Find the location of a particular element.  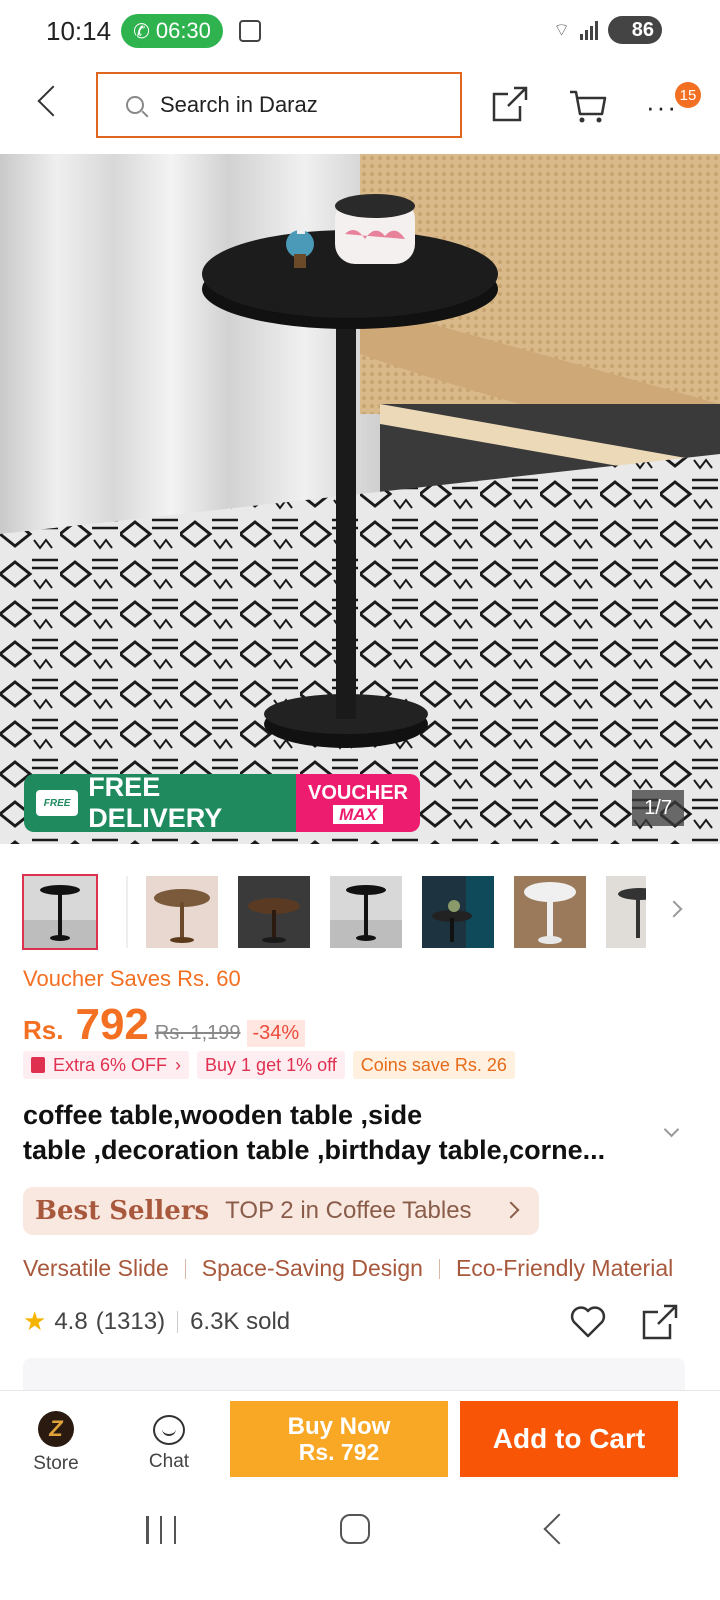

coins-tag: Coins save Rs. 26 is located at coordinates (433, 1065).